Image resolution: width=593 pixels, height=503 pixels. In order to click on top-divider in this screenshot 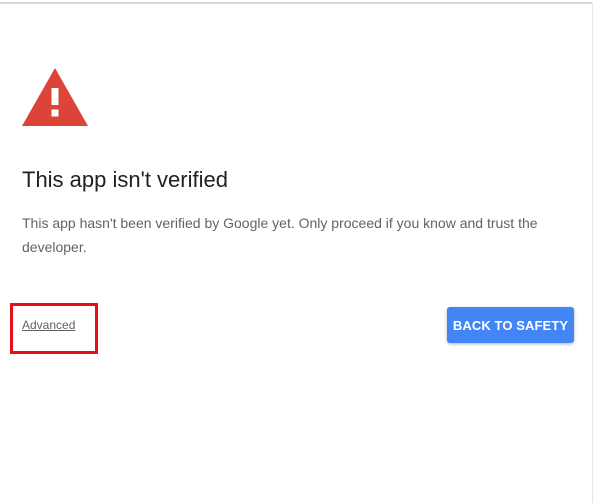, I will do `click(296, 3)`.